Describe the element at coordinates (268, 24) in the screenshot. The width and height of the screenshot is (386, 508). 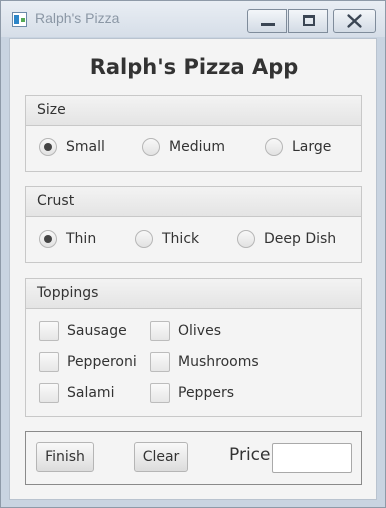
I see `minimize-icon` at that location.